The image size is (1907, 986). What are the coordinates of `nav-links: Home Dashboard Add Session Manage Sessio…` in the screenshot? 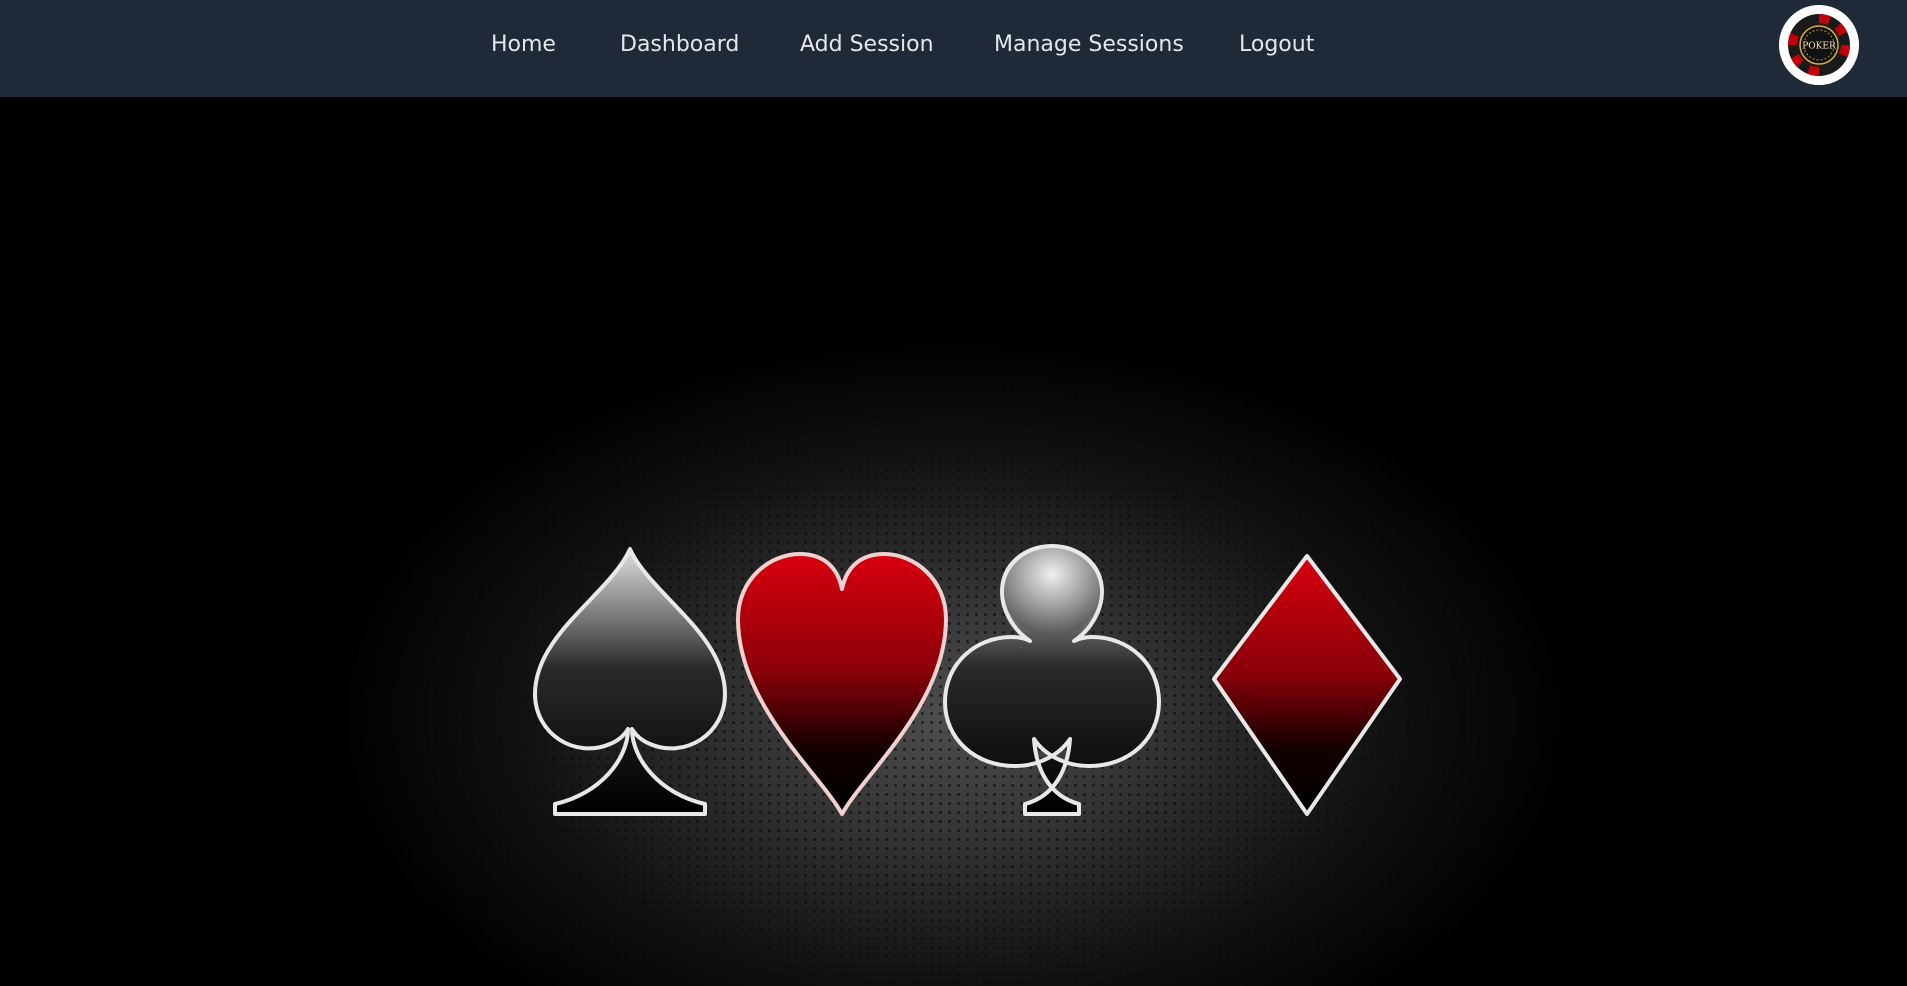 It's located at (953, 48).